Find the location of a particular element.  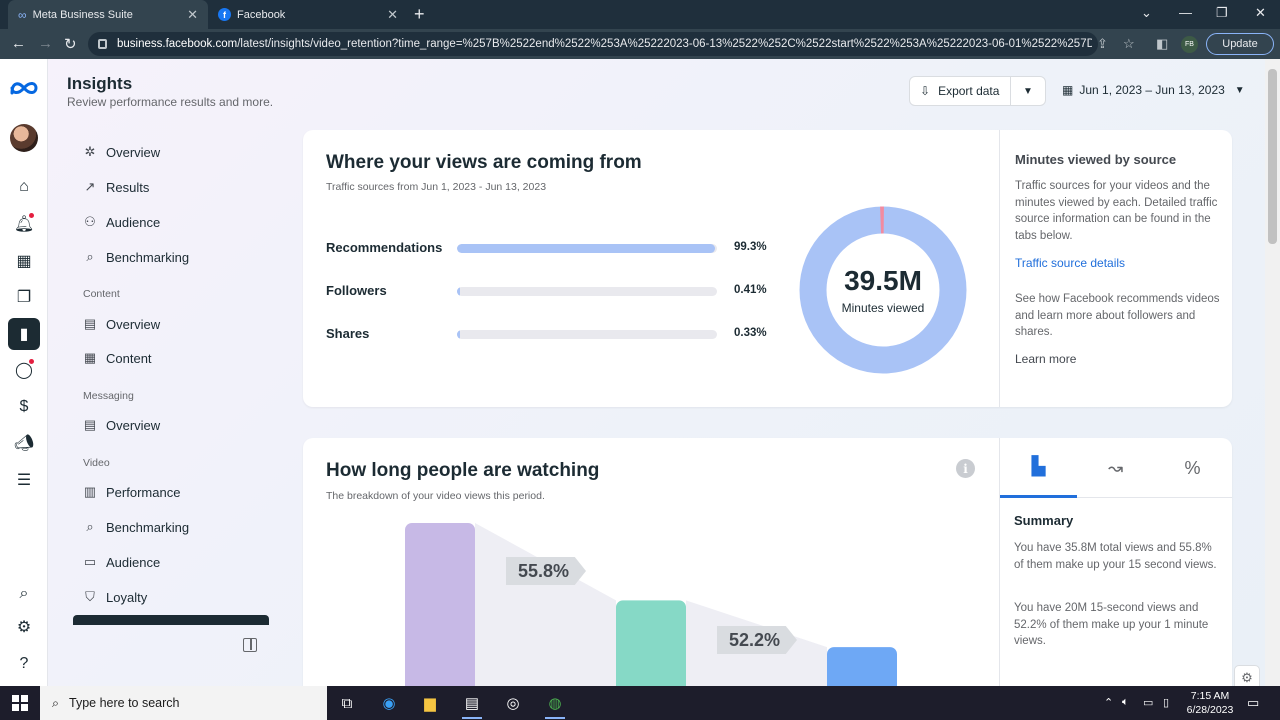

subnav-label: Overview is located at coordinates (133, 324).